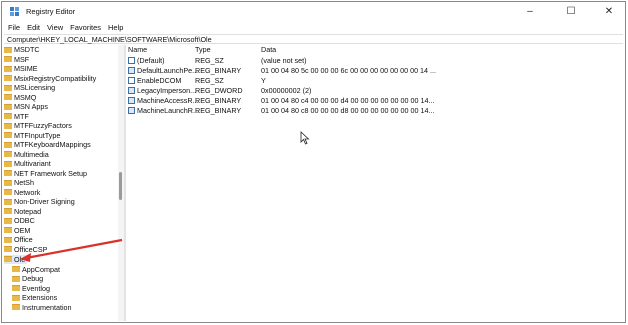 The height and width of the screenshot is (325, 628). I want to click on tree-child-item: Eventlog, so click(31, 288).